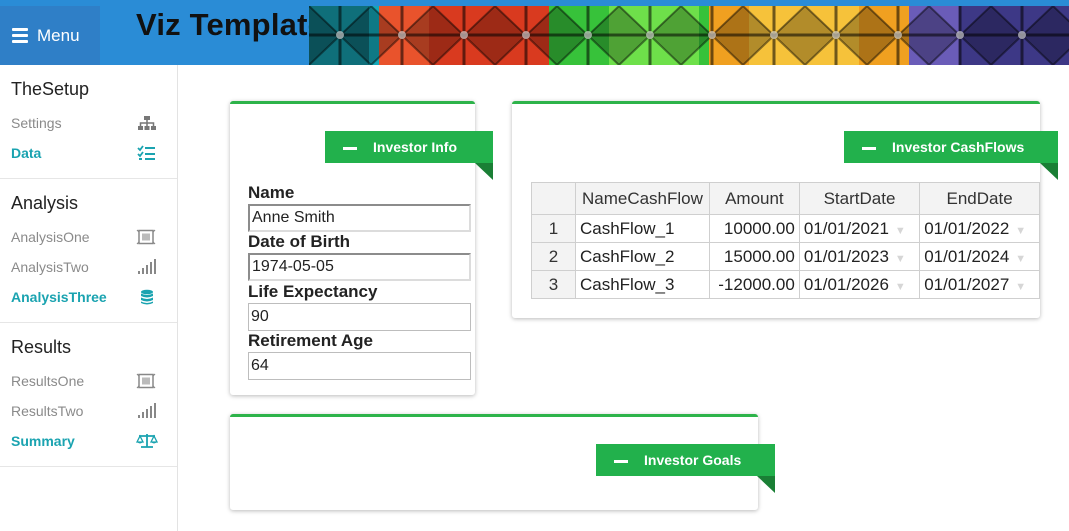 This screenshot has width=1069, height=531. What do you see at coordinates (951, 155) in the screenshot?
I see `investor-cashflows-collapse-button: Investor CashFlows` at bounding box center [951, 155].